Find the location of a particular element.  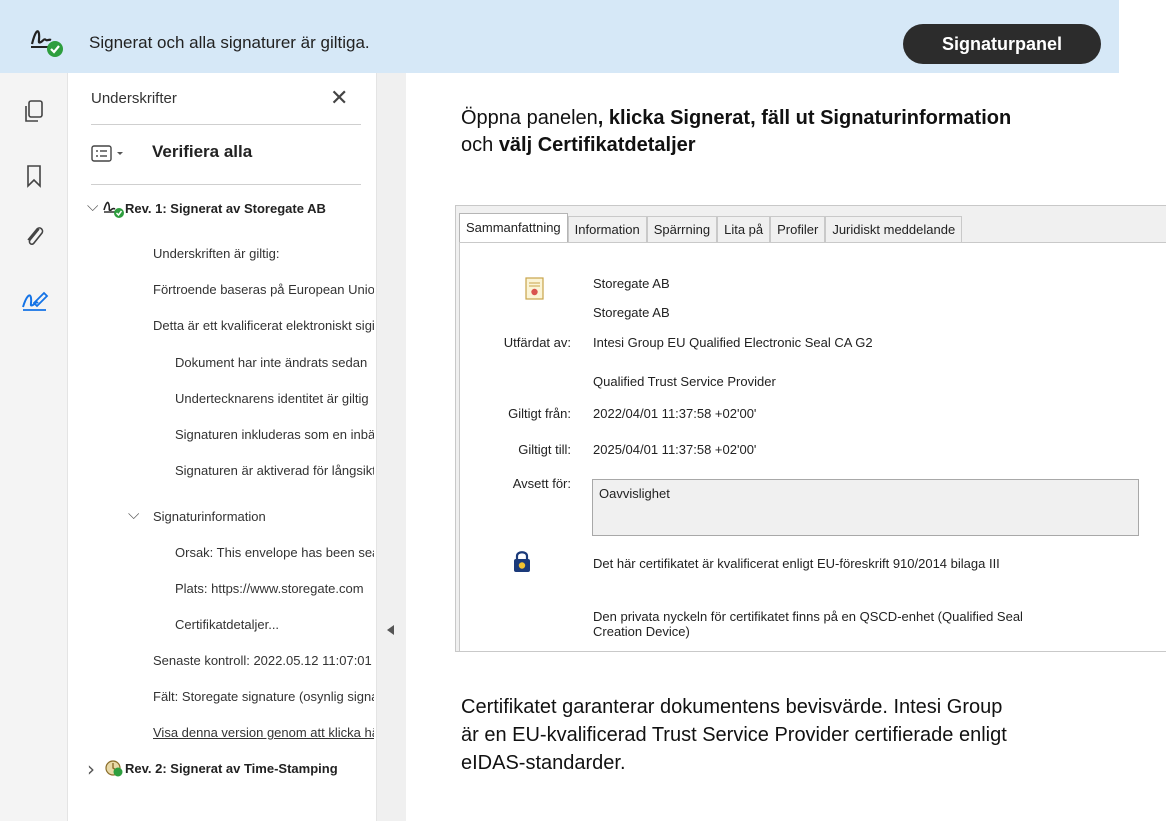

valid-to-value: 2025/04/01 11:37:58 +02'00' is located at coordinates (675, 449).